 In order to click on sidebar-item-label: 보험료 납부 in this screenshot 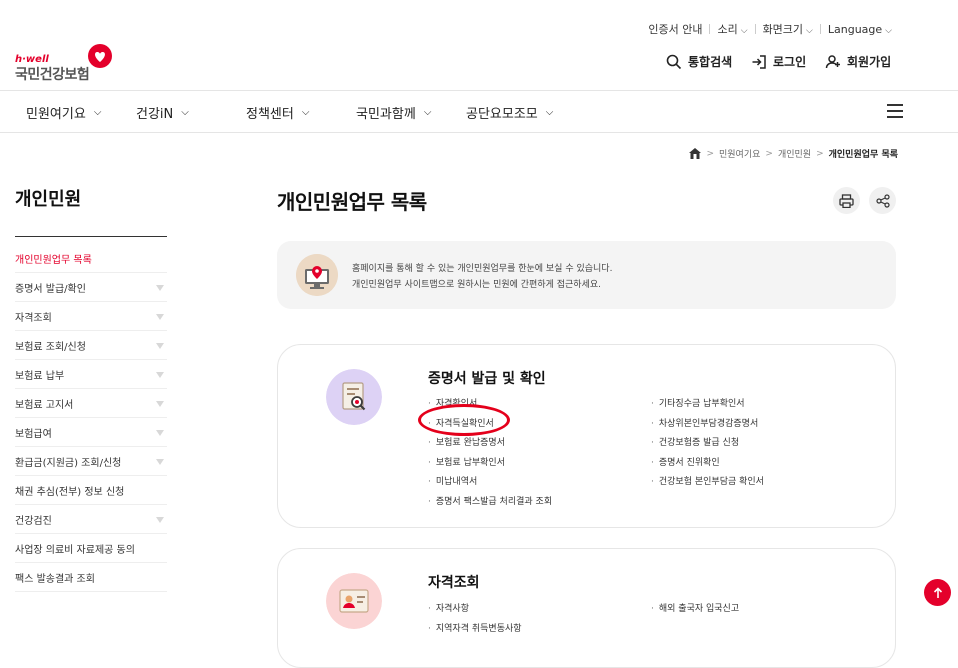, I will do `click(40, 376)`.